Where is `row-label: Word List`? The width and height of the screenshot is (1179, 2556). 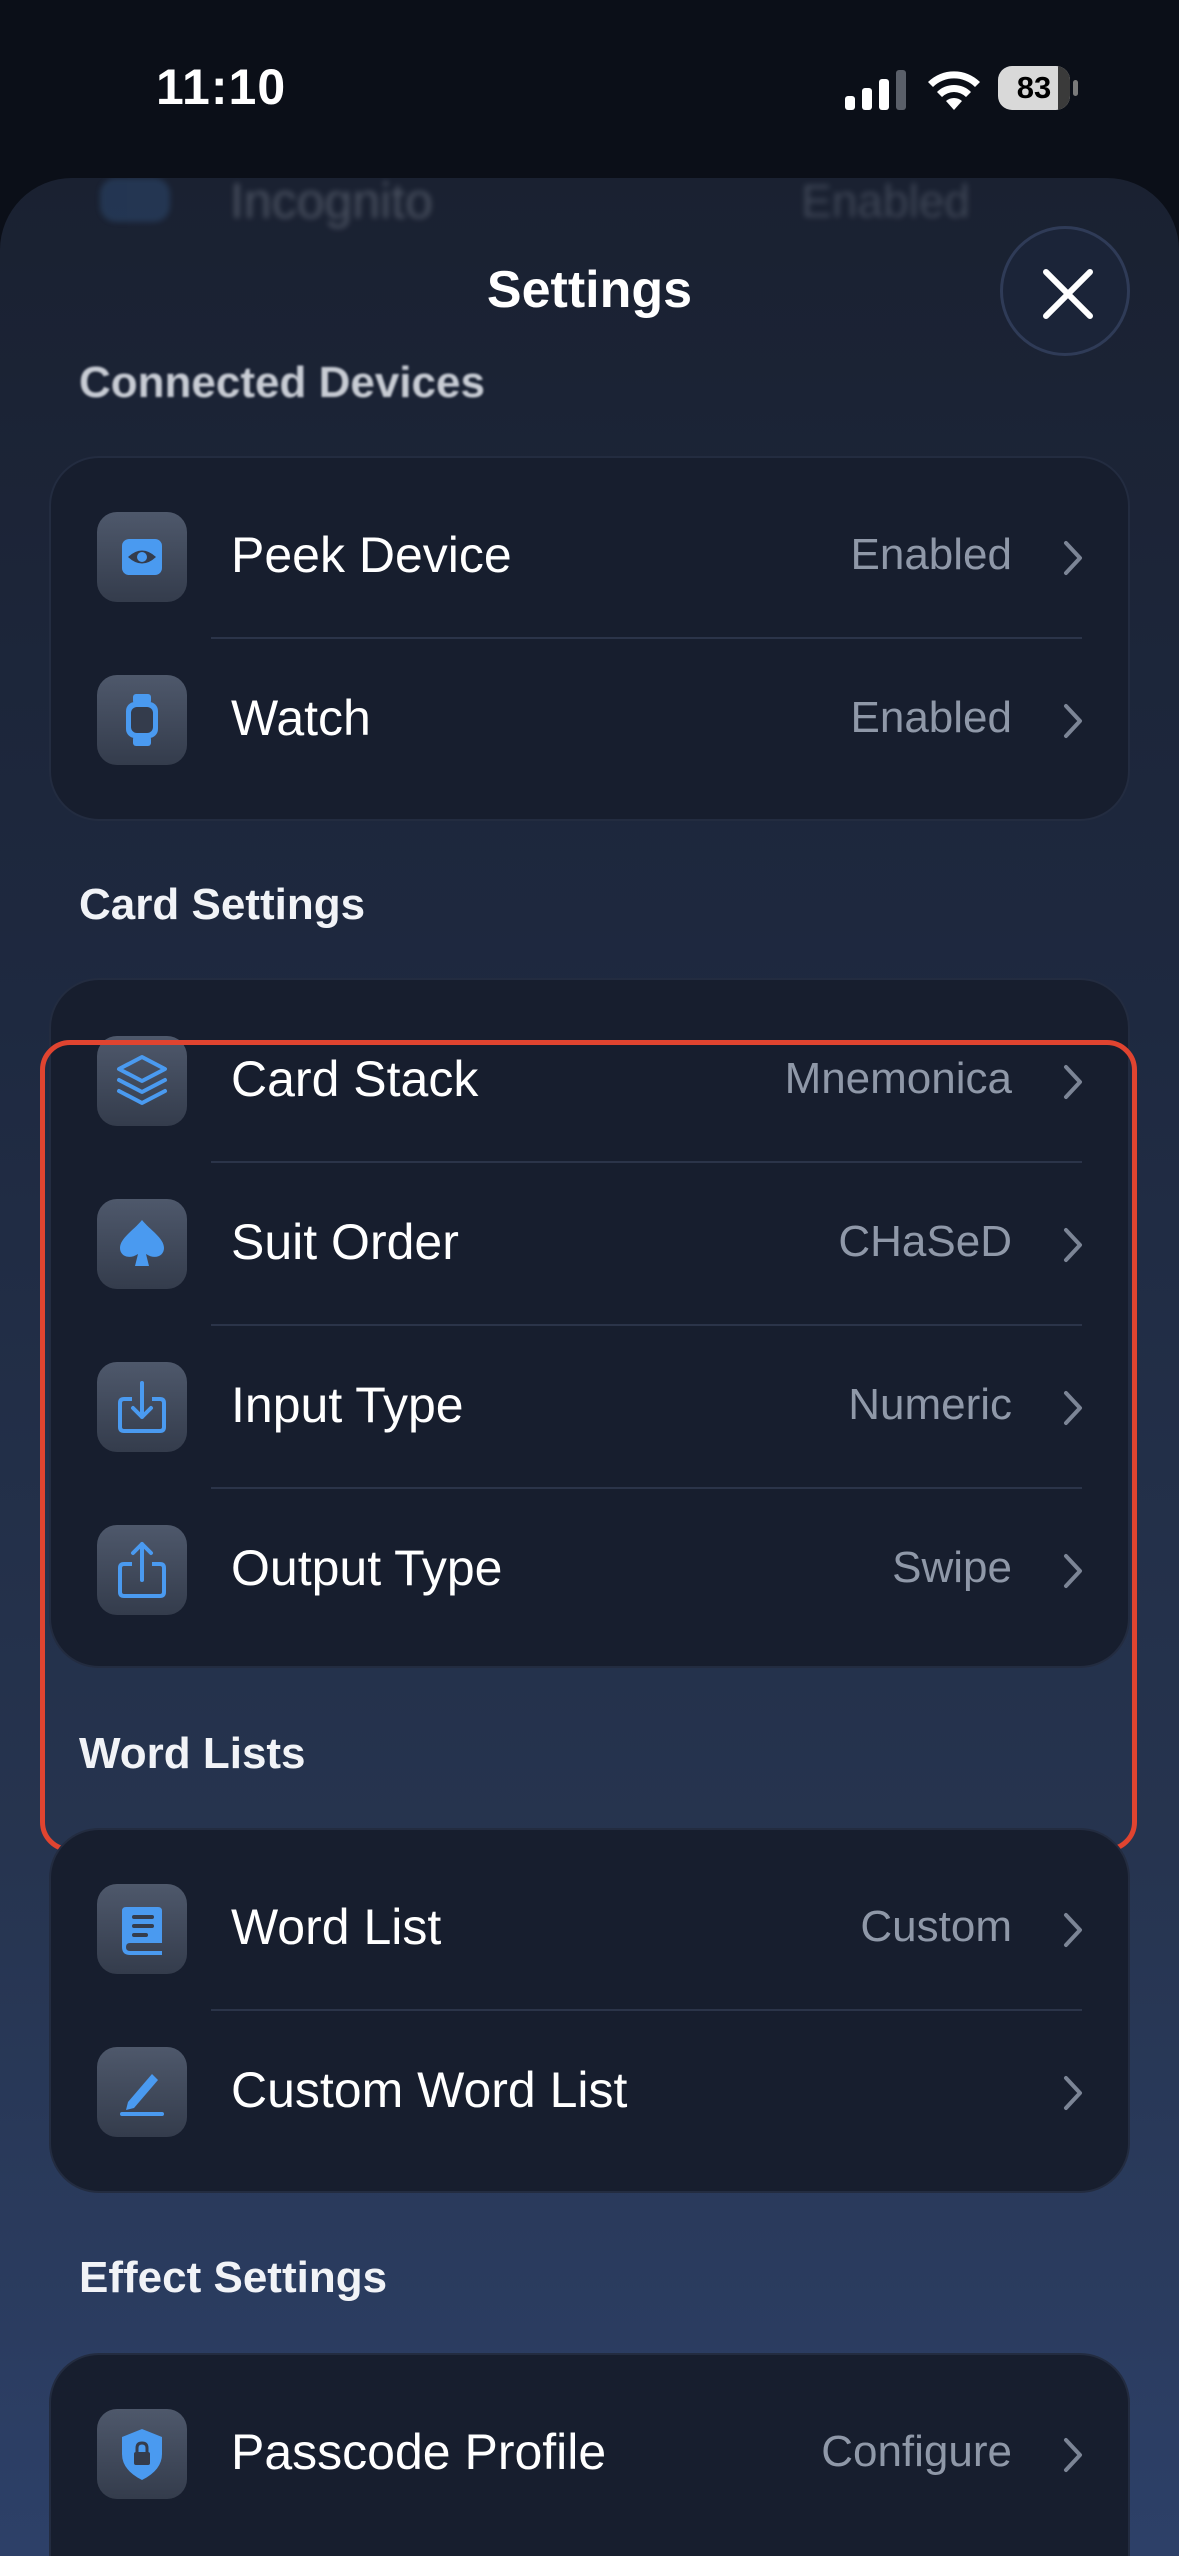 row-label: Word List is located at coordinates (336, 1927).